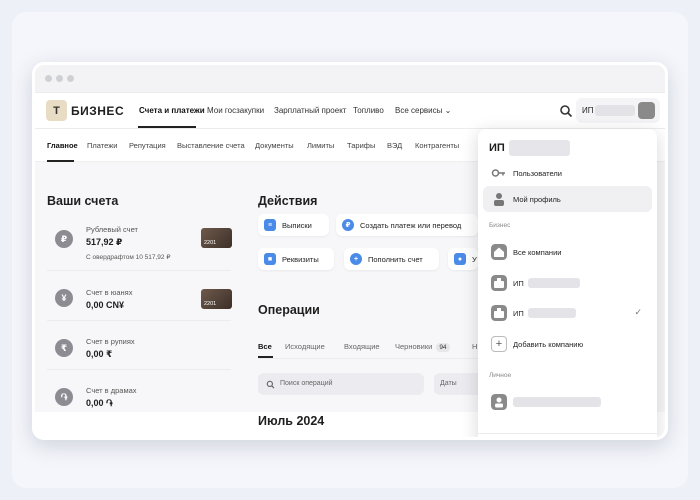 This screenshot has height=500, width=700. Describe the element at coordinates (104, 242) in the screenshot. I see `account-amount: 517,92 ₽` at that location.